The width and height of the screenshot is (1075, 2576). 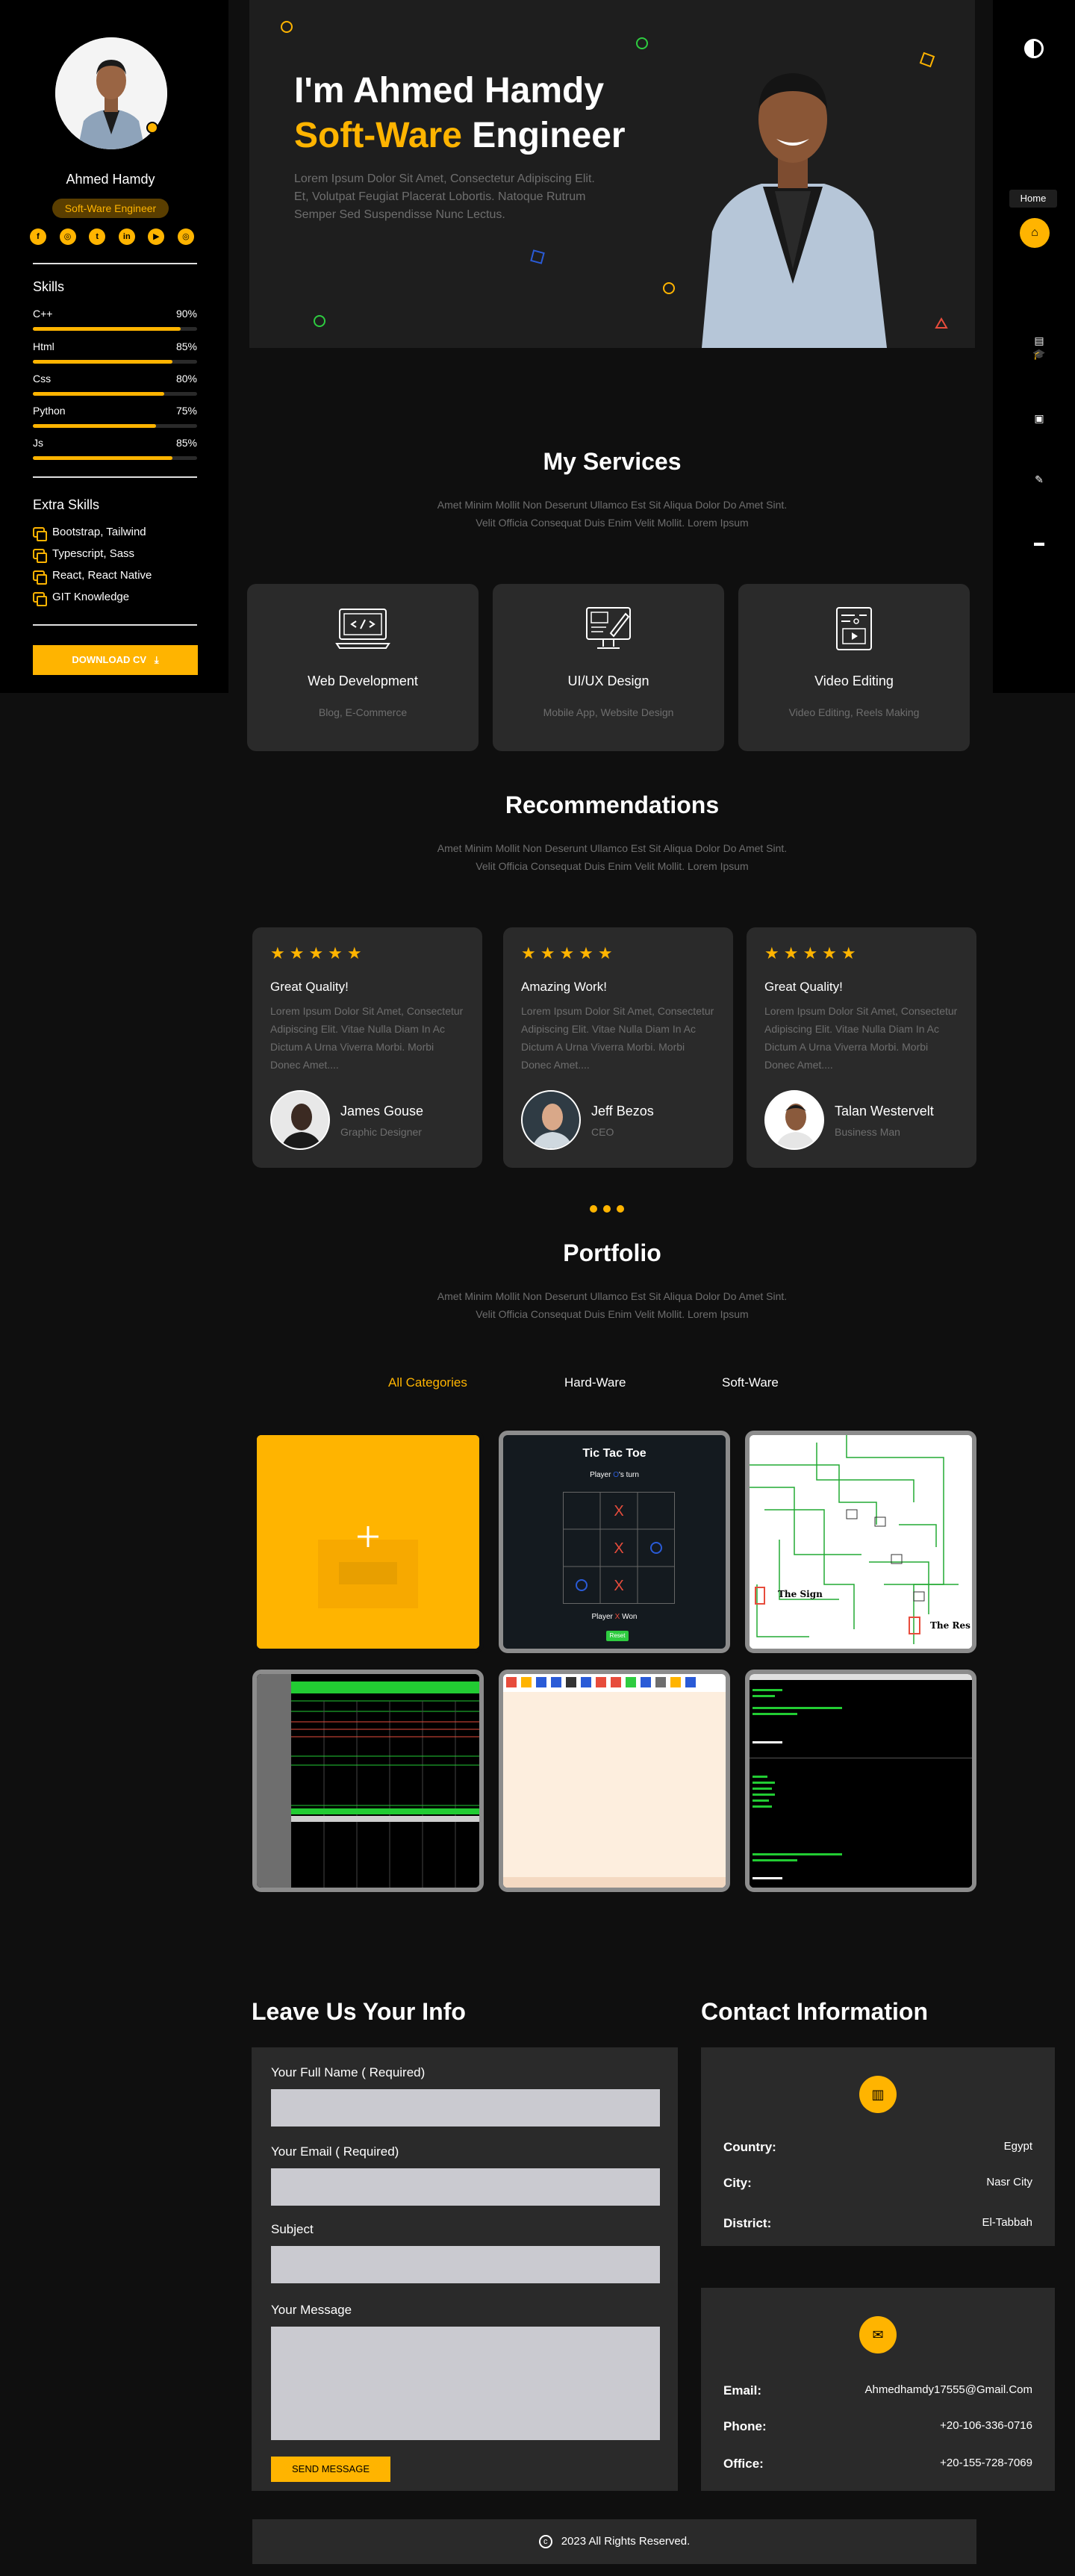 I want to click on filter-all-categories: All Categories, so click(x=427, y=1382).